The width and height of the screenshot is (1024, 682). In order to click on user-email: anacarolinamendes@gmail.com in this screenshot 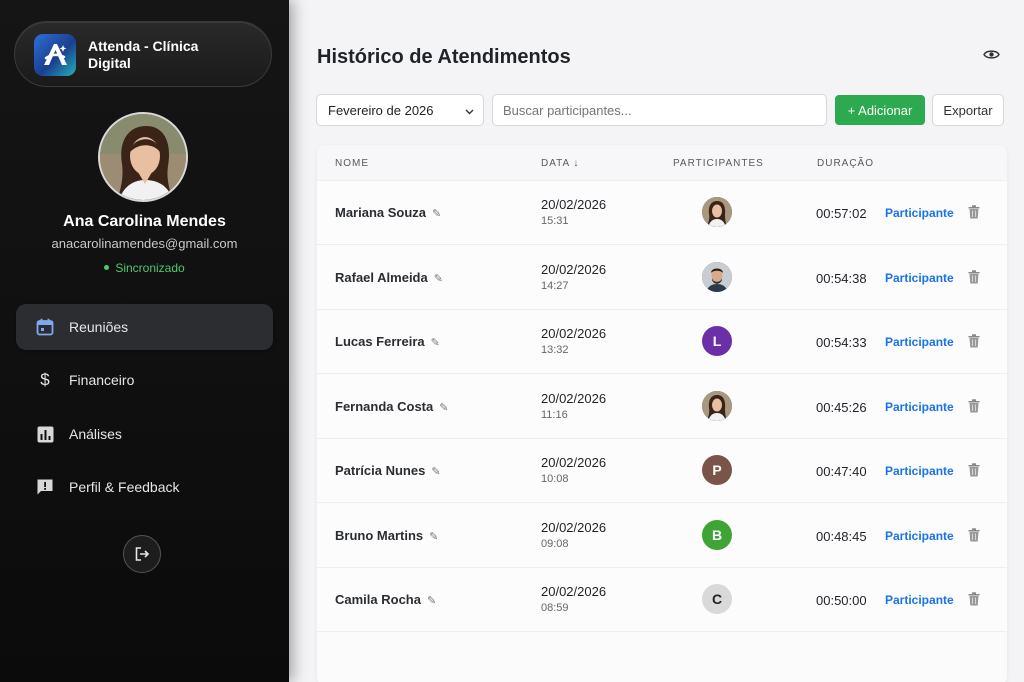, I will do `click(144, 243)`.